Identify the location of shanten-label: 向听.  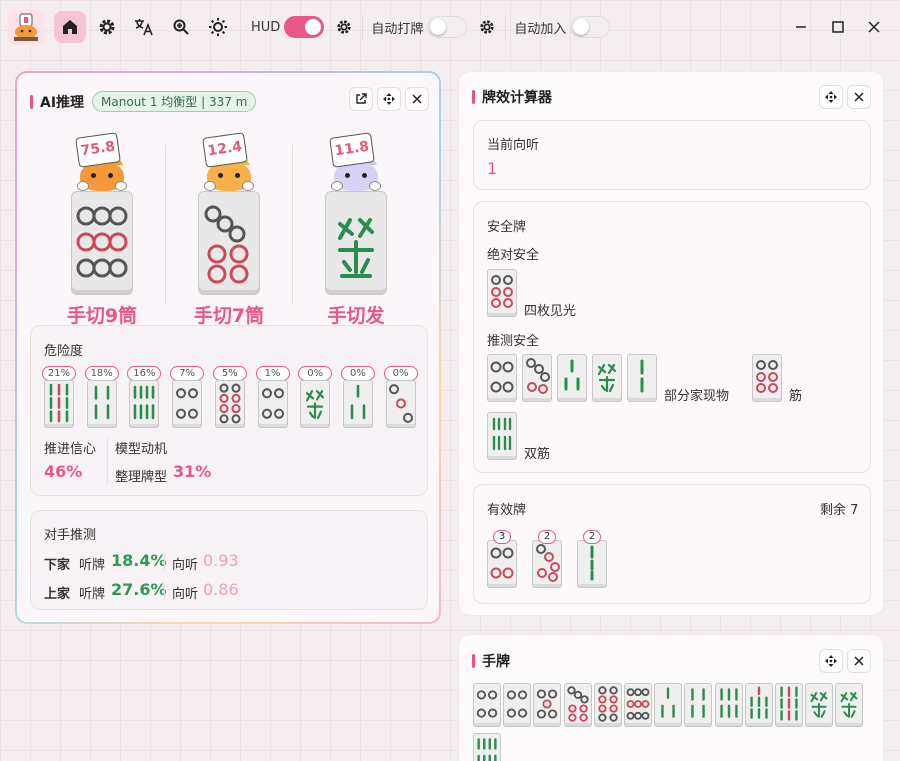
(185, 565).